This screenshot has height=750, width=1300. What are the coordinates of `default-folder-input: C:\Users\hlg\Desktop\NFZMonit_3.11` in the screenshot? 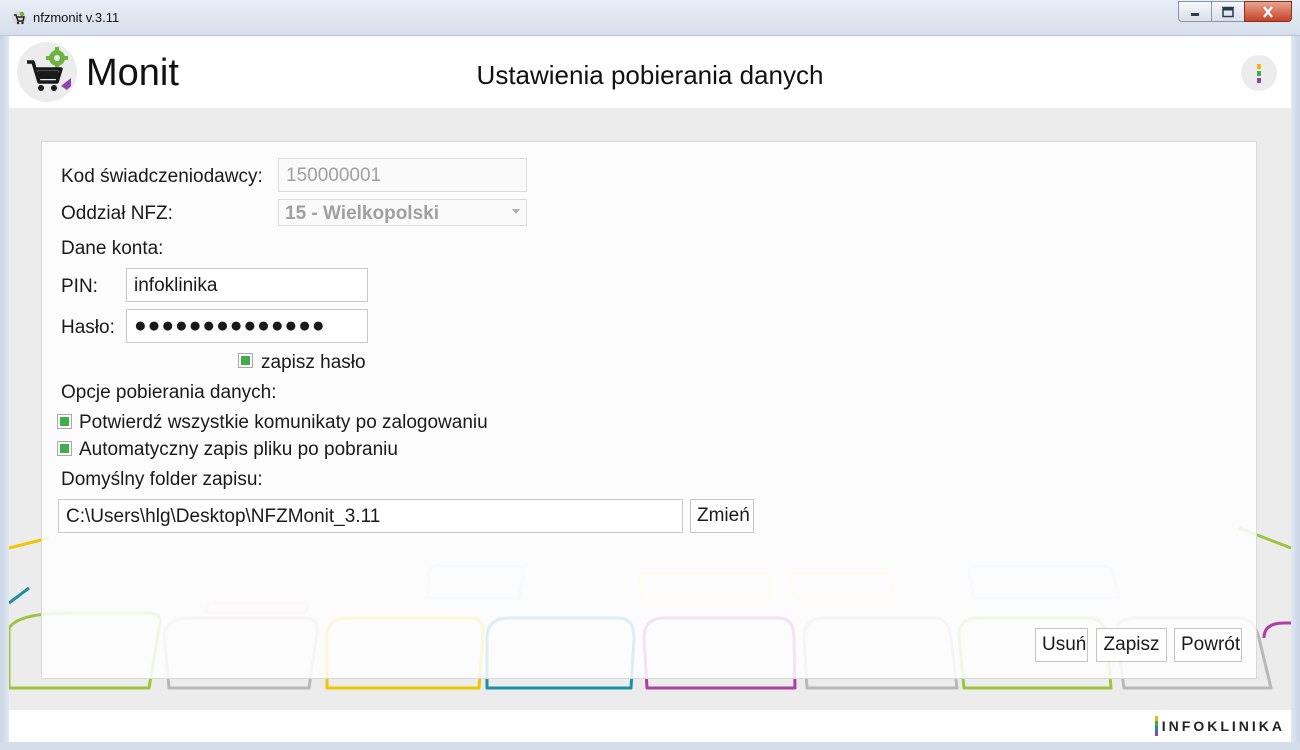 It's located at (370, 516).